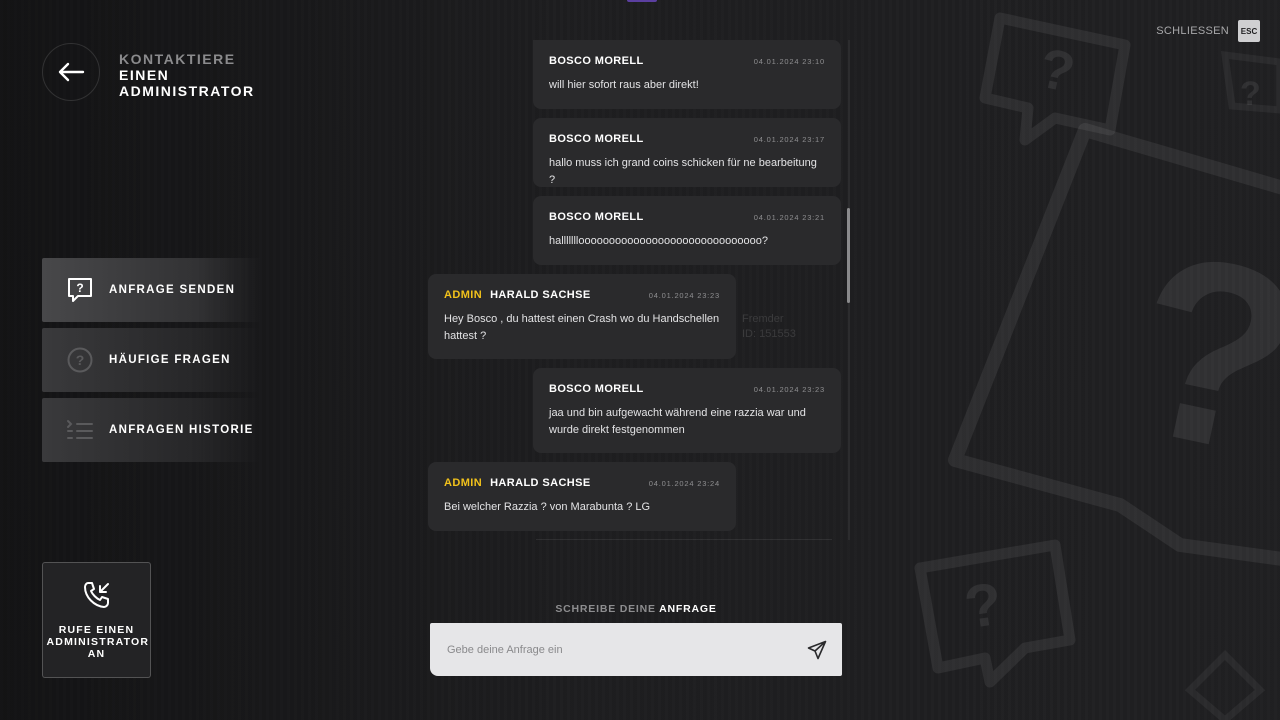  What do you see at coordinates (80, 430) in the screenshot?
I see `list-icon` at bounding box center [80, 430].